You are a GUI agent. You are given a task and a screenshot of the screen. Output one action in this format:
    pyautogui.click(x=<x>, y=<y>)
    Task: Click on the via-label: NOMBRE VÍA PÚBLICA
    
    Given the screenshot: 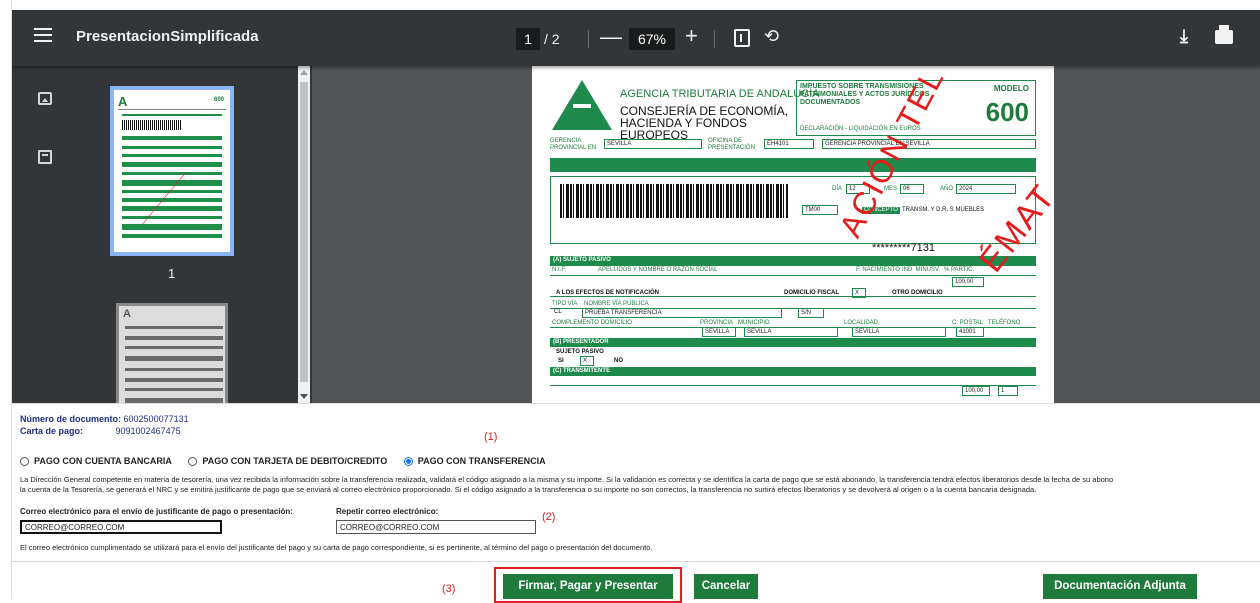 What is the action you would take?
    pyautogui.click(x=616, y=304)
    